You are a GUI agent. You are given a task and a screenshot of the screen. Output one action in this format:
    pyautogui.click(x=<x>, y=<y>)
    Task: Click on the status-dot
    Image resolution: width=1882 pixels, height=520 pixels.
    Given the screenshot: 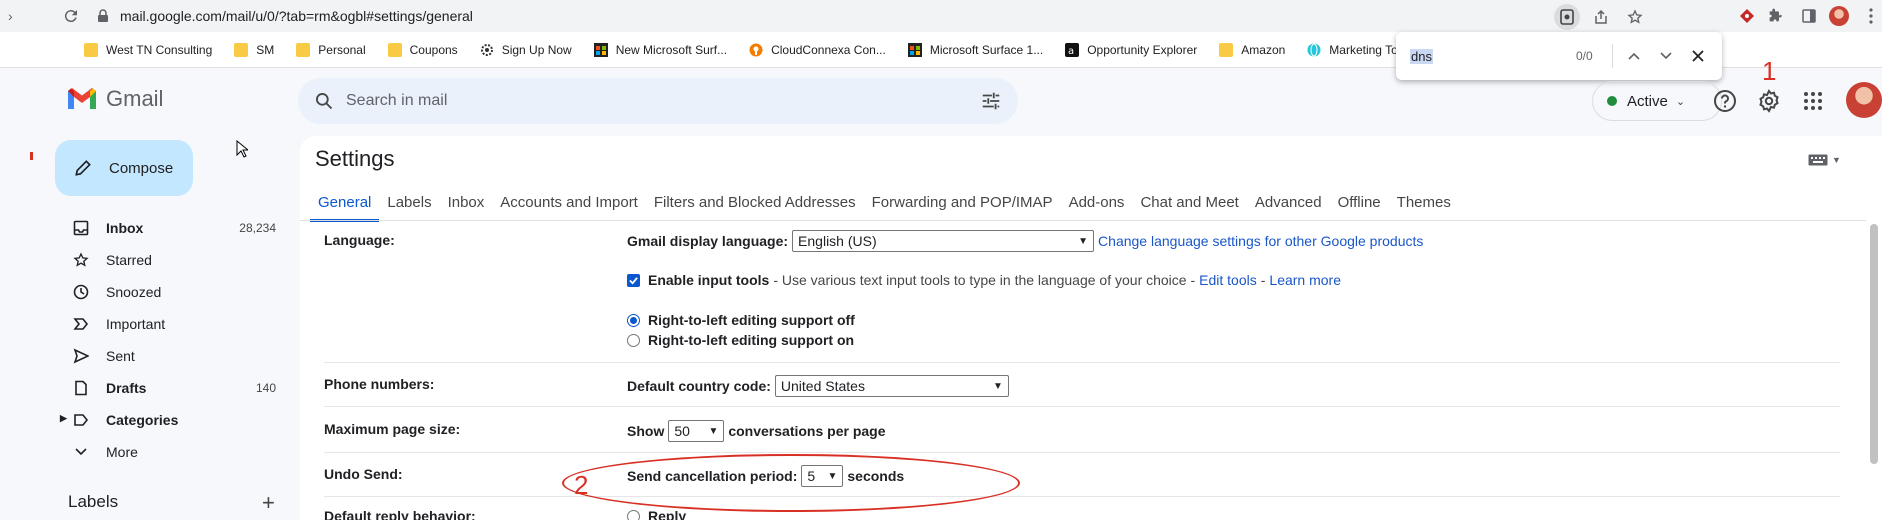 What is the action you would take?
    pyautogui.click(x=1612, y=101)
    